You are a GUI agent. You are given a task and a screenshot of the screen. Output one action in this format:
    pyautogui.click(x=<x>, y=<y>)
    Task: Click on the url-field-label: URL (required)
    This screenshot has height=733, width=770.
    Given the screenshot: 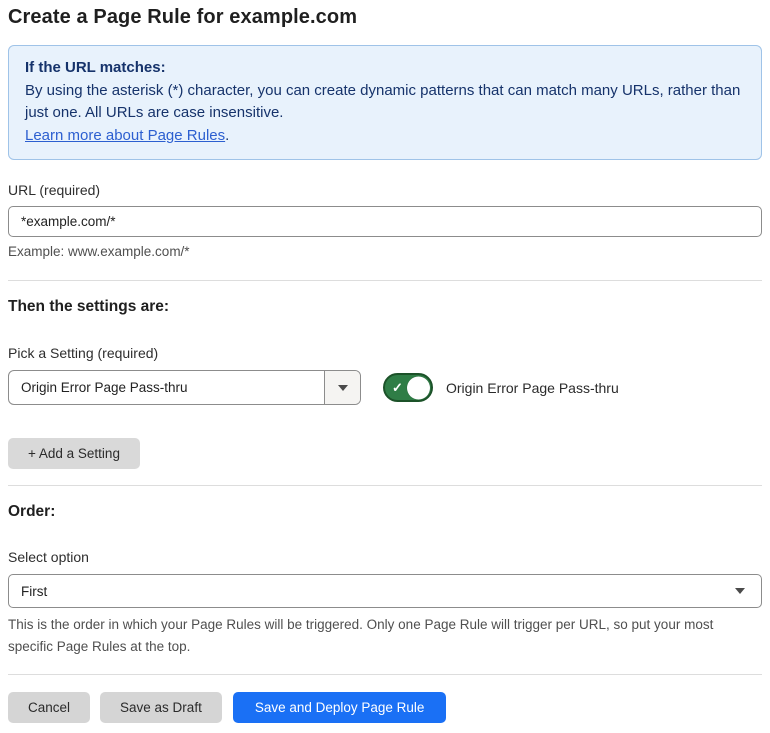 What is the action you would take?
    pyautogui.click(x=54, y=190)
    